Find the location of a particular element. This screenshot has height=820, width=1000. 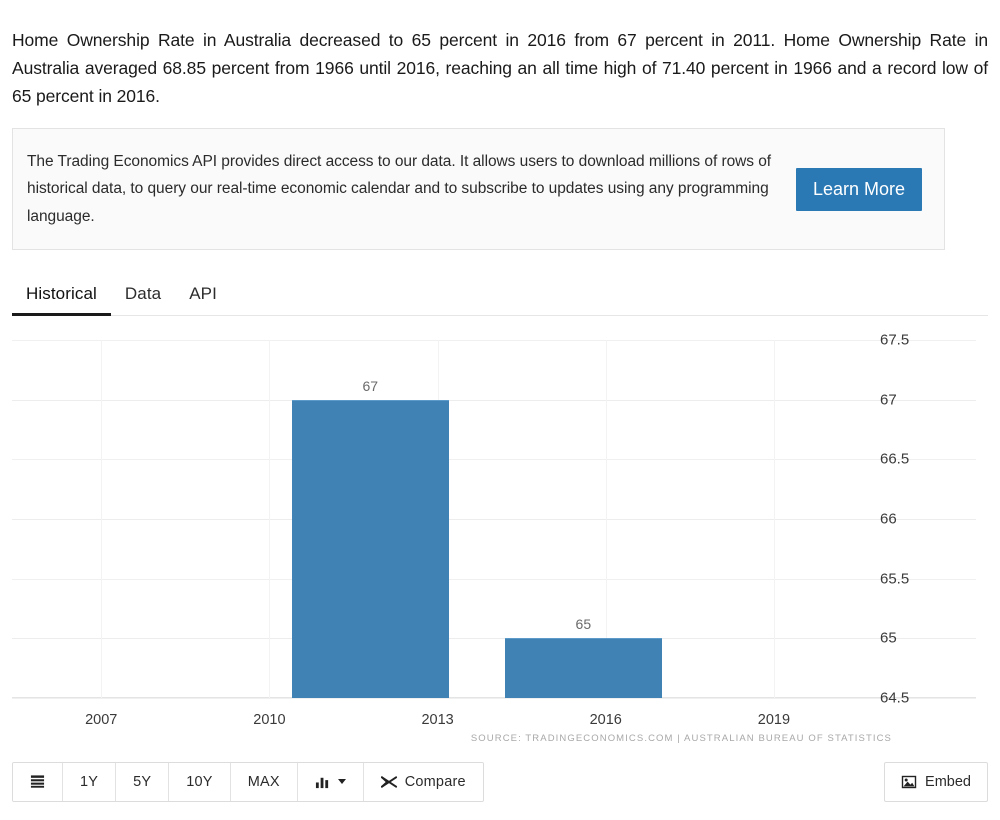

tab-data: Data is located at coordinates (143, 299).